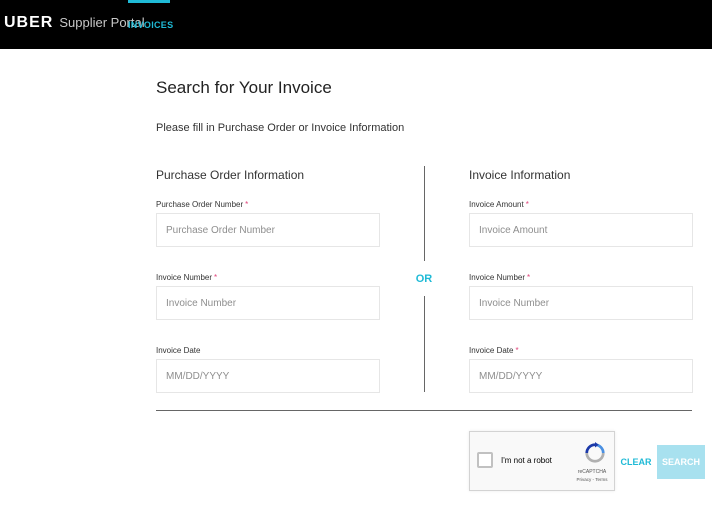  Describe the element at coordinates (424, 279) in the screenshot. I see `or-separator: OR` at that location.